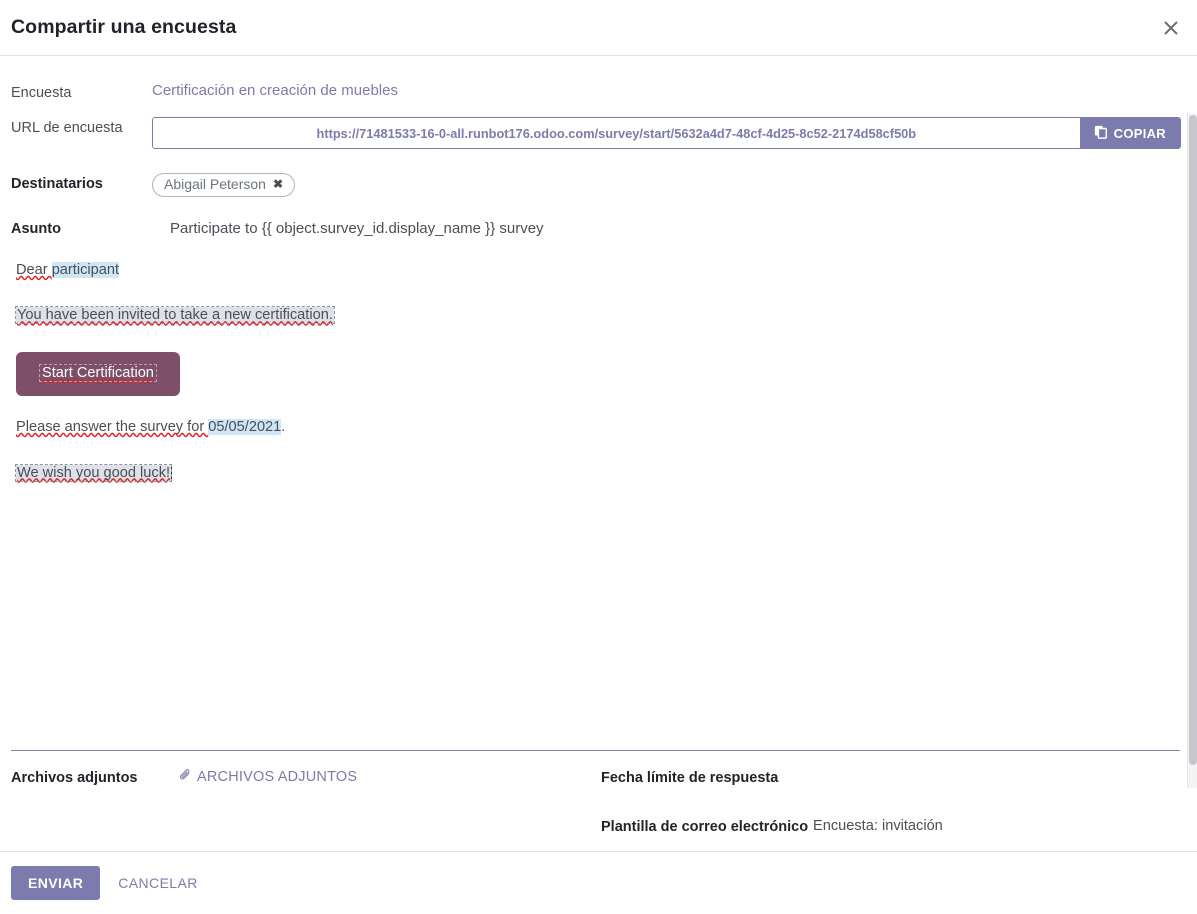  I want to click on greeting-highlight: participant, so click(85, 269).